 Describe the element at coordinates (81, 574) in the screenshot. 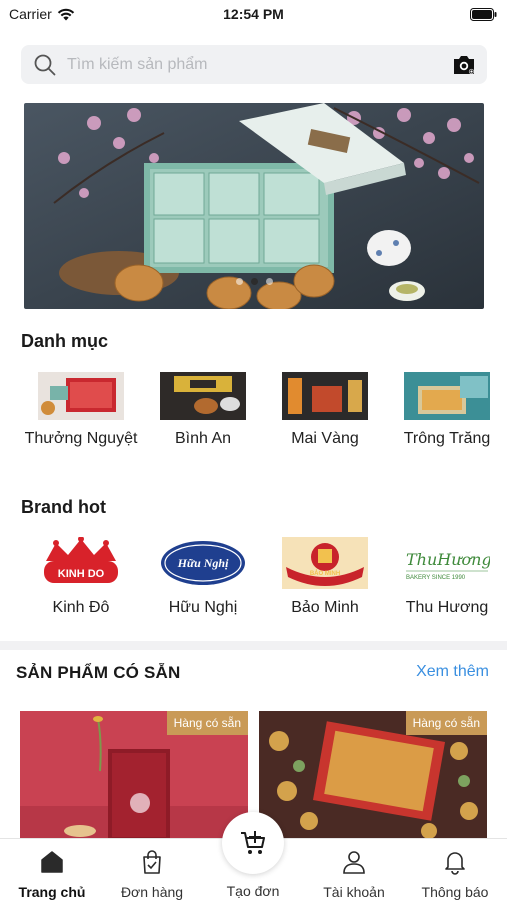

I see `svg-text: KINH DO` at that location.